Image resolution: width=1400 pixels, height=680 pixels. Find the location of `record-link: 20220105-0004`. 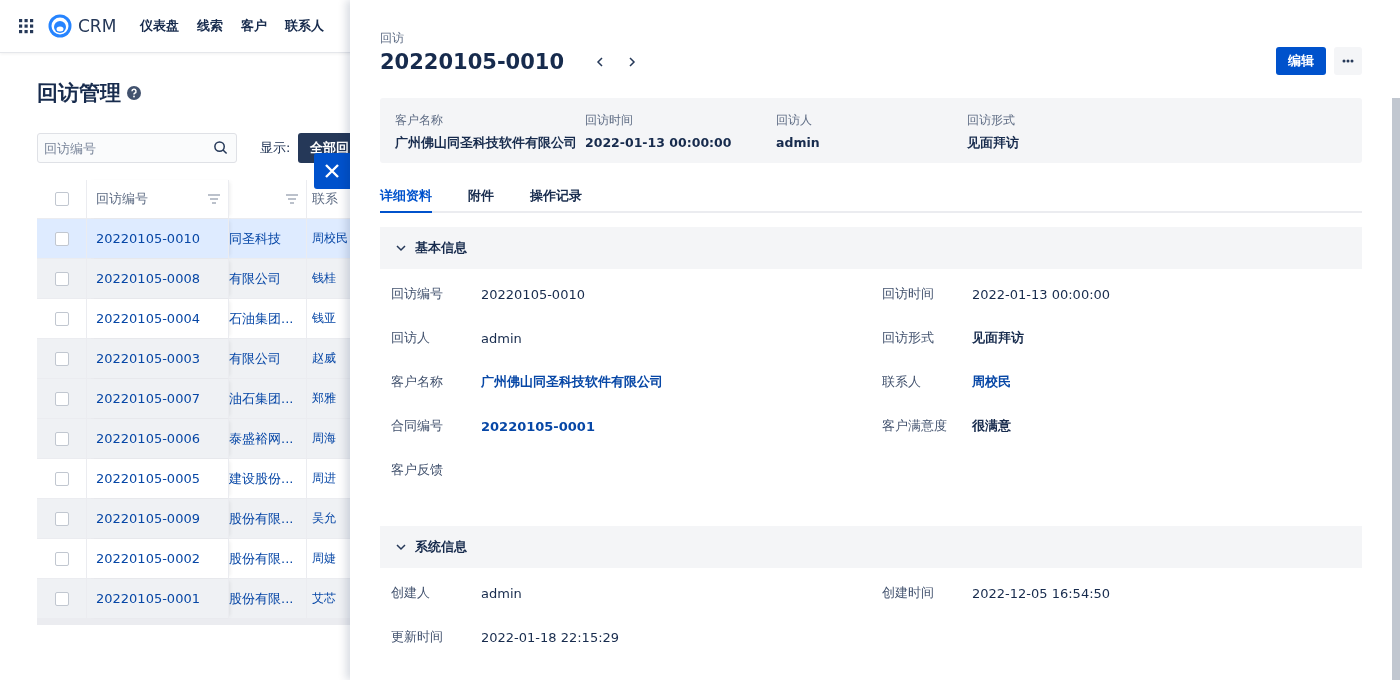

record-link: 20220105-0004 is located at coordinates (148, 318).